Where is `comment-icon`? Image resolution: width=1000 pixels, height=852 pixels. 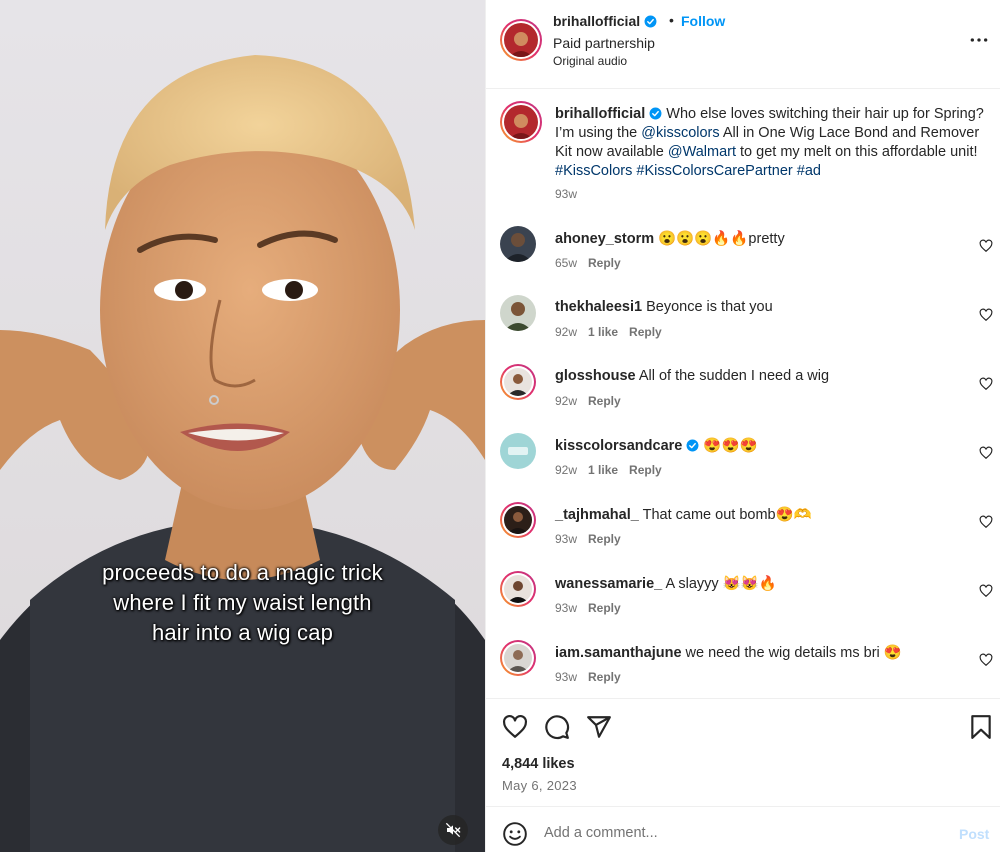
comment-icon is located at coordinates (557, 727).